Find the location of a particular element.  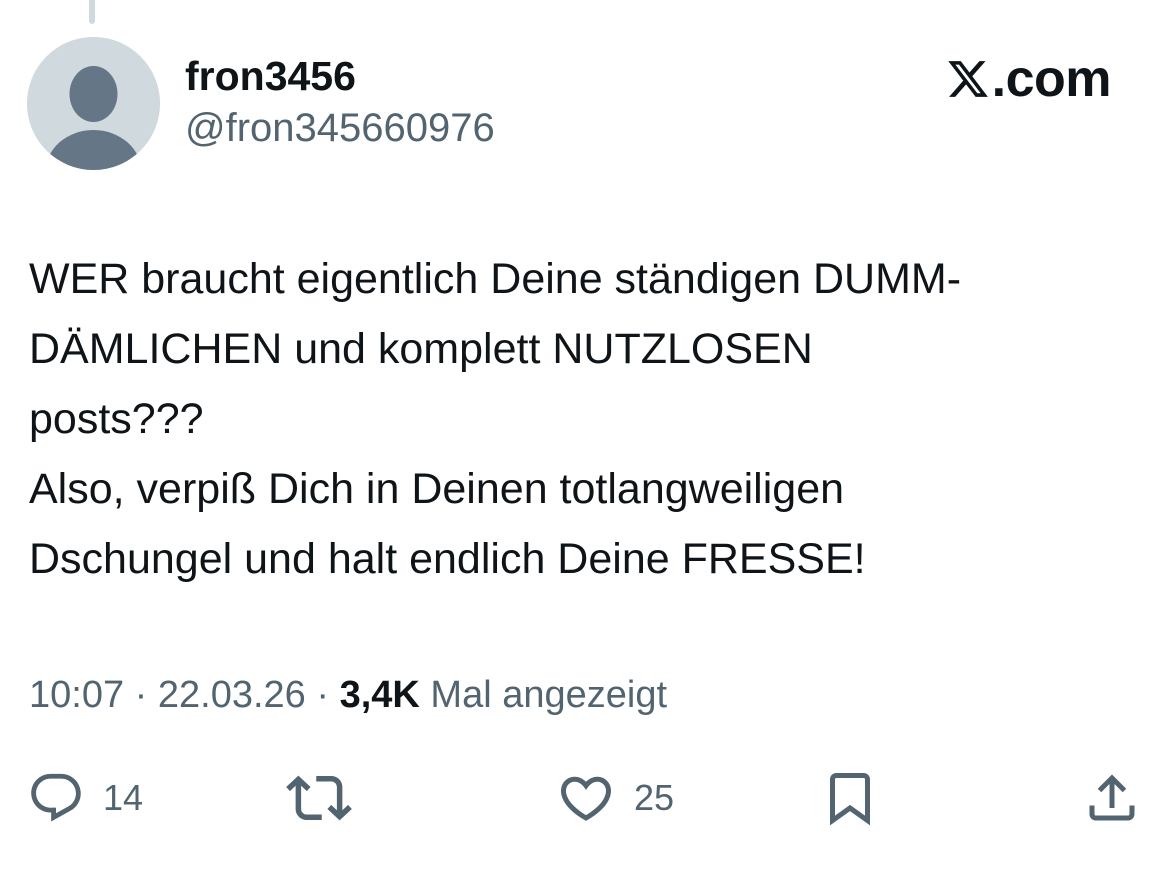

tweet-time: 10:07 is located at coordinates (76, 695).